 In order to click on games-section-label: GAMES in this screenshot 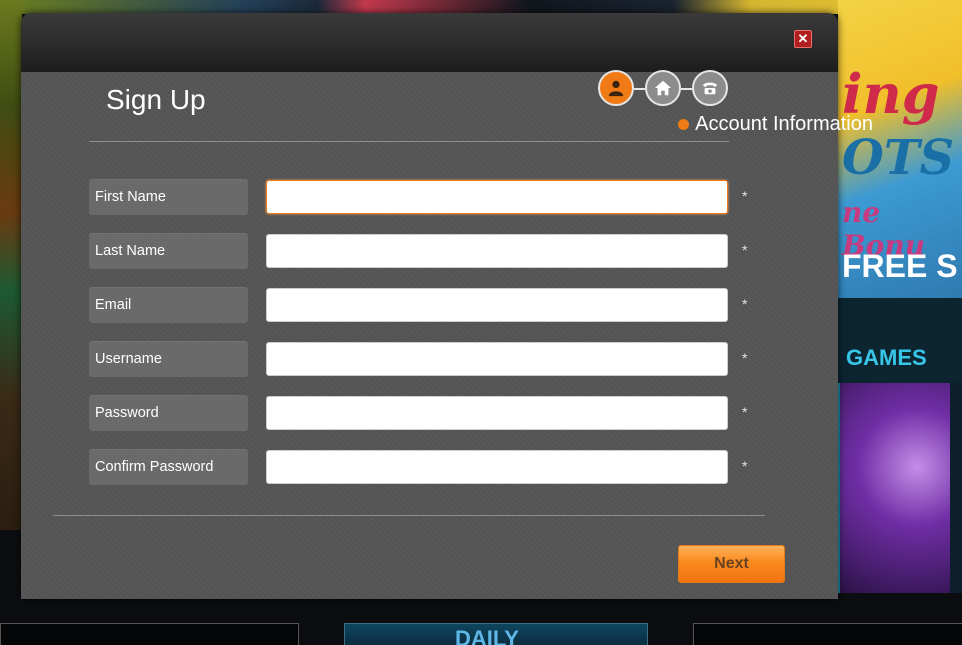, I will do `click(886, 357)`.